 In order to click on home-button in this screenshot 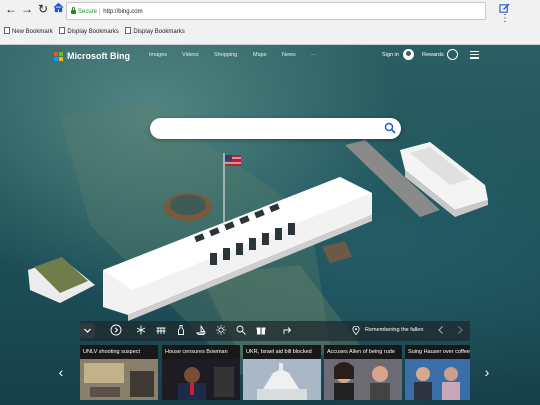, I will do `click(58, 9)`.